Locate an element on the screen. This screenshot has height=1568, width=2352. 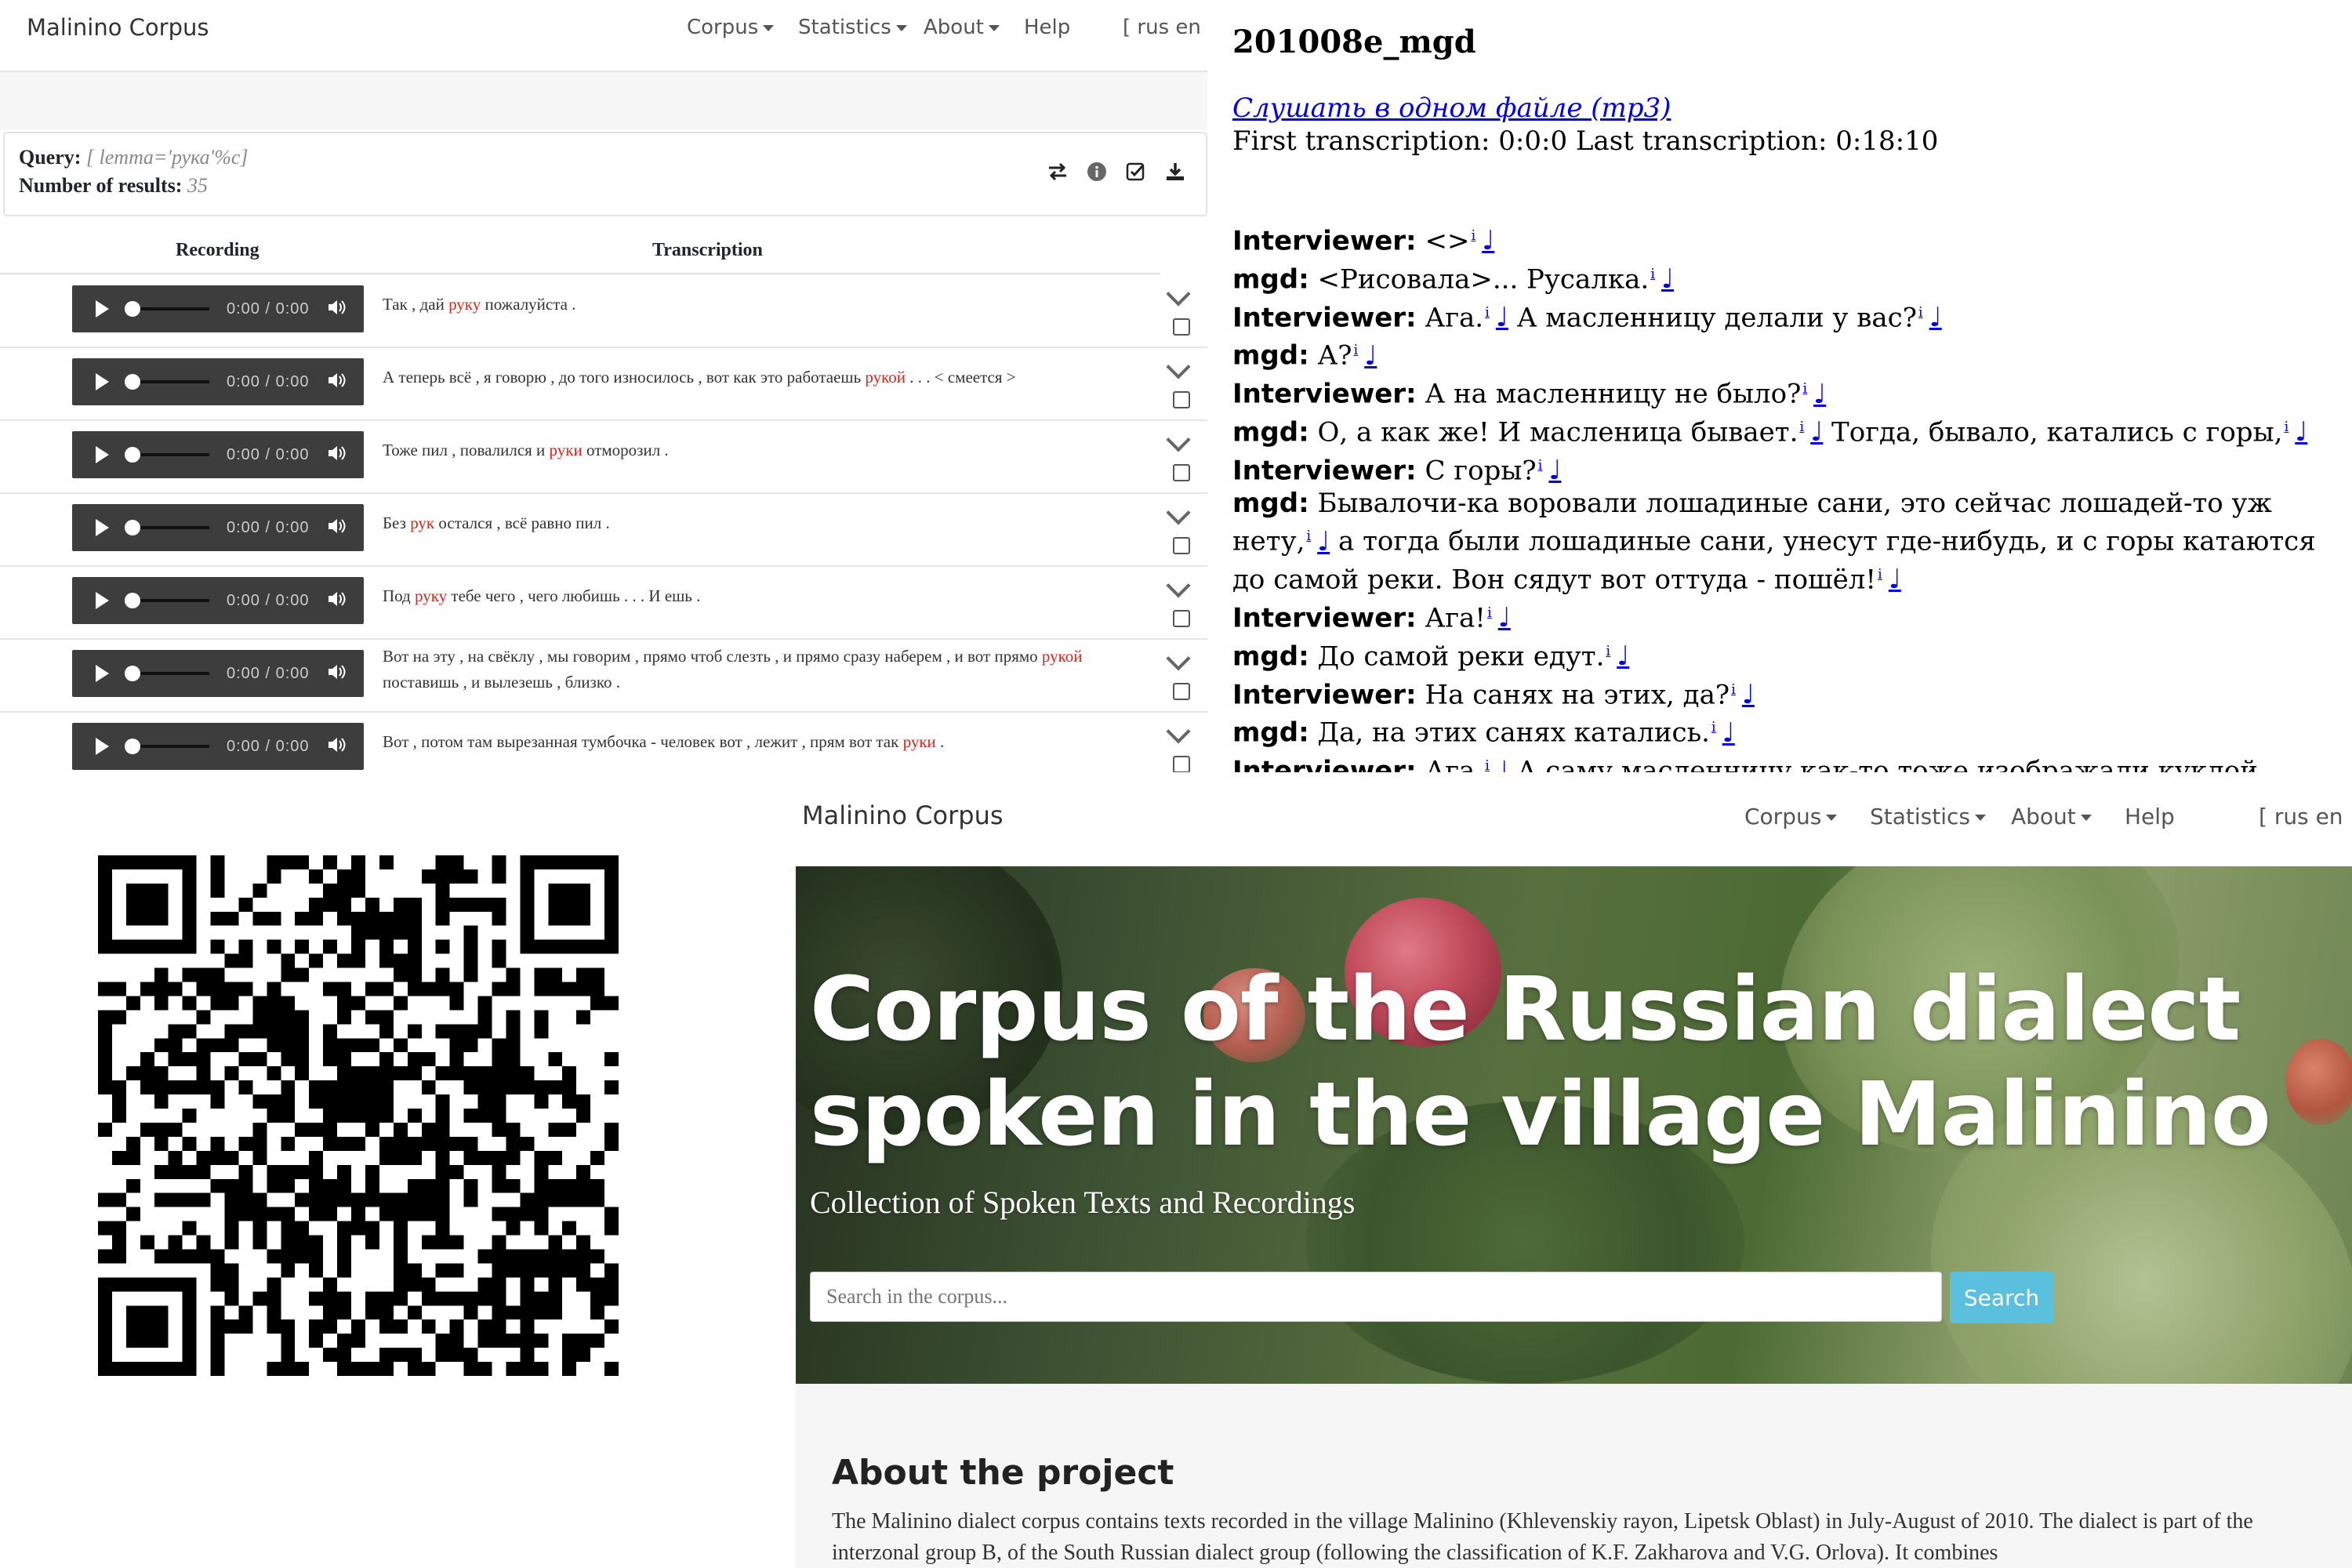
swap-icon is located at coordinates (1057, 172).